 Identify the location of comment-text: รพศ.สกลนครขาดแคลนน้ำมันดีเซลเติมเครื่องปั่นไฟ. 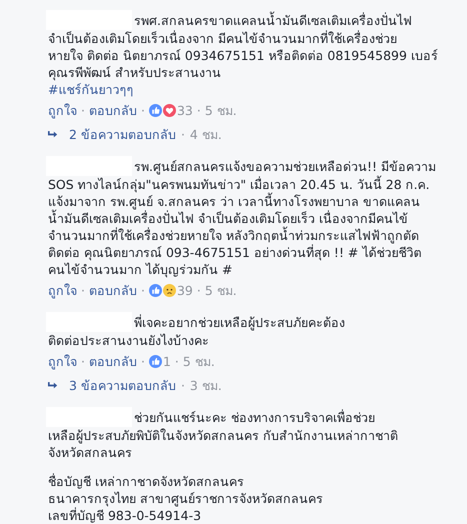
(273, 20).